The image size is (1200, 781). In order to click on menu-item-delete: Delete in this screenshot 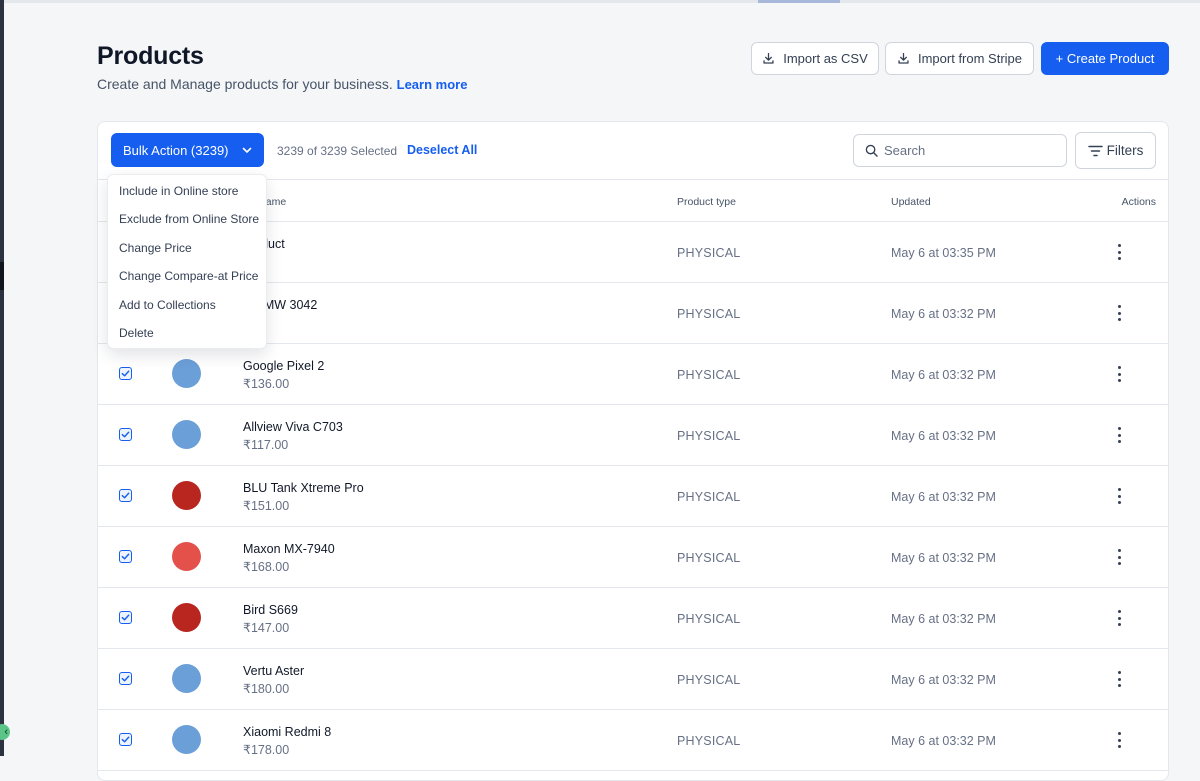, I will do `click(187, 333)`.